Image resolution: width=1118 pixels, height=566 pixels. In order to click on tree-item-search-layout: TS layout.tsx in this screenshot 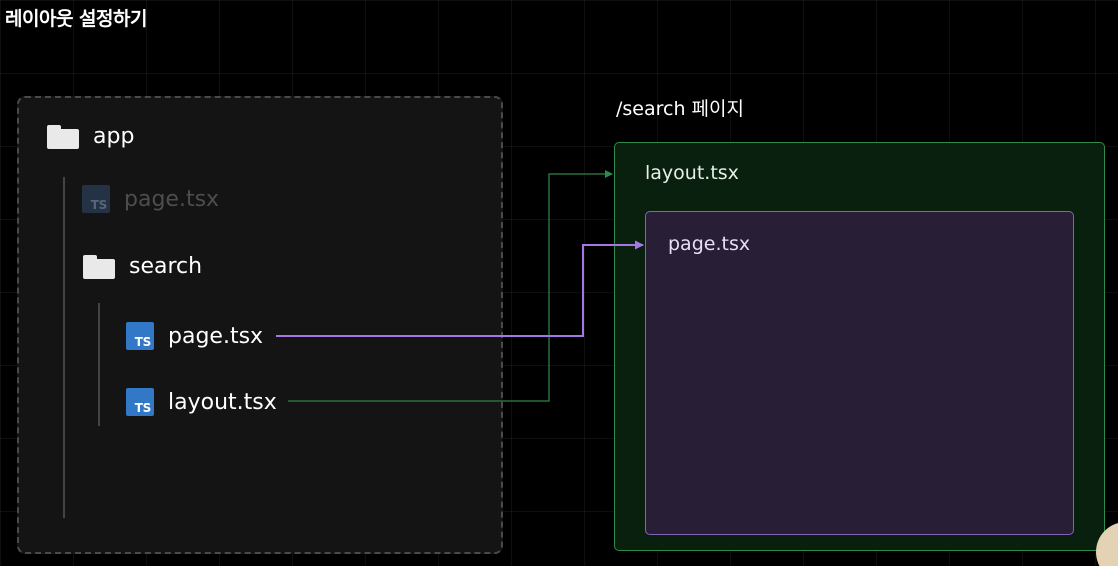, I will do `click(201, 402)`.